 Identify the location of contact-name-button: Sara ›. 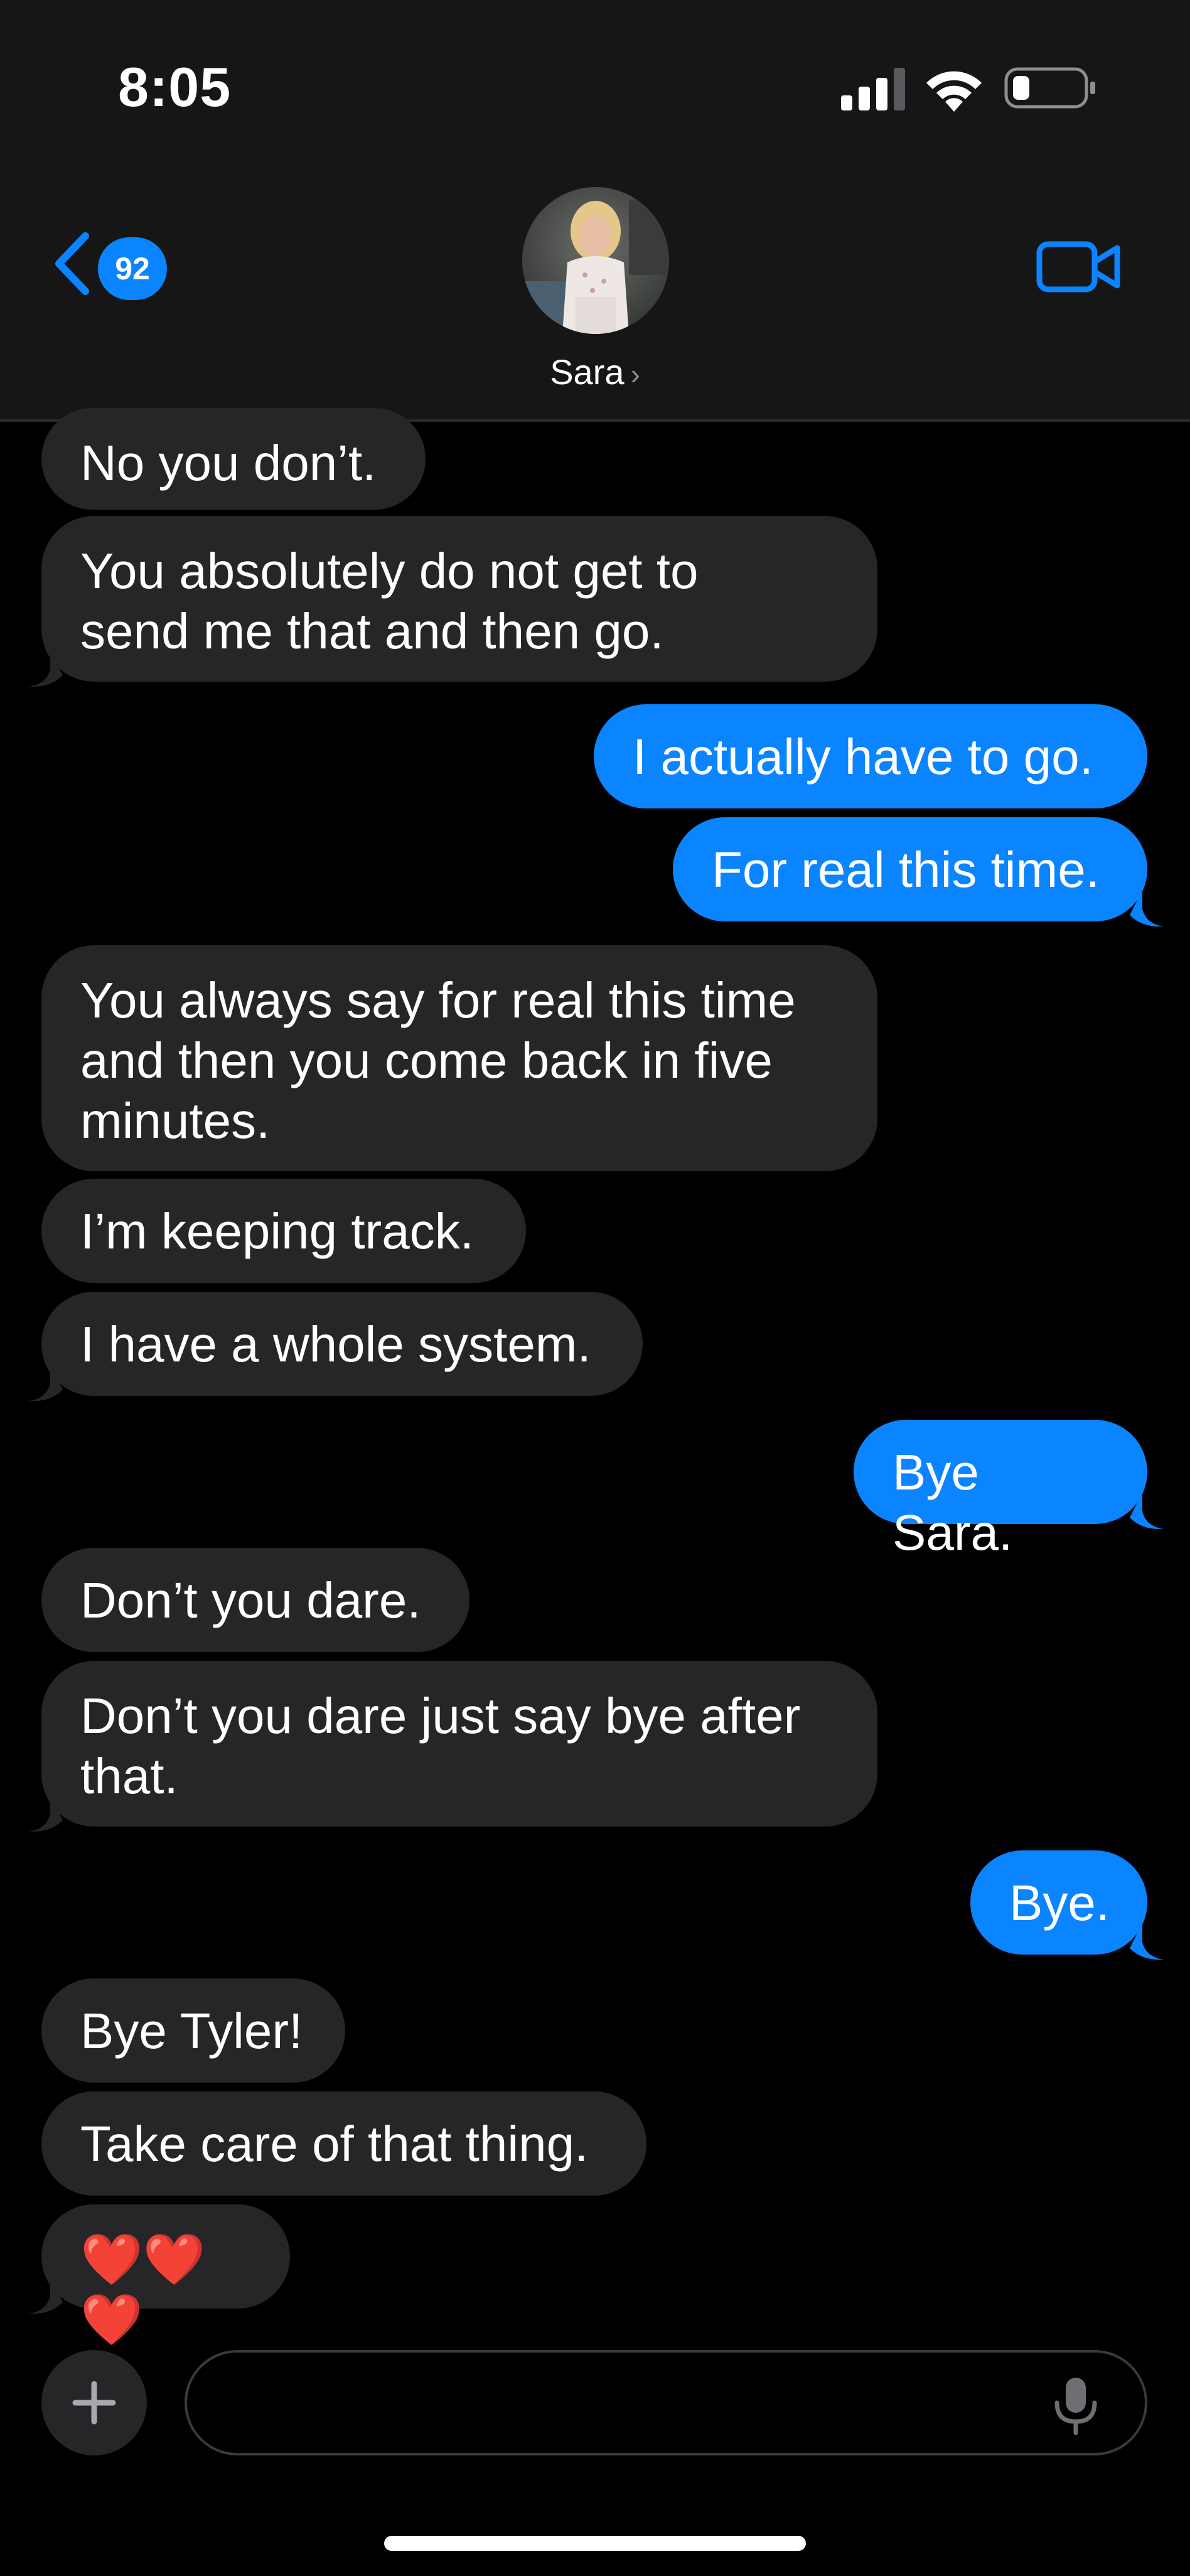
(595, 372).